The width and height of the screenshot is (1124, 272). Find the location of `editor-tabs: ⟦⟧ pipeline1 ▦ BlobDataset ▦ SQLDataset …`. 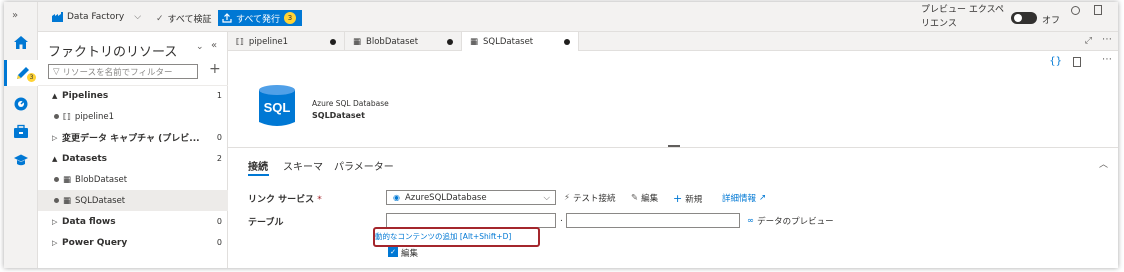

editor-tabs: ⟦⟧ pipeline1 ▦ BlobDataset ▦ SQLDataset … is located at coordinates (673, 42).